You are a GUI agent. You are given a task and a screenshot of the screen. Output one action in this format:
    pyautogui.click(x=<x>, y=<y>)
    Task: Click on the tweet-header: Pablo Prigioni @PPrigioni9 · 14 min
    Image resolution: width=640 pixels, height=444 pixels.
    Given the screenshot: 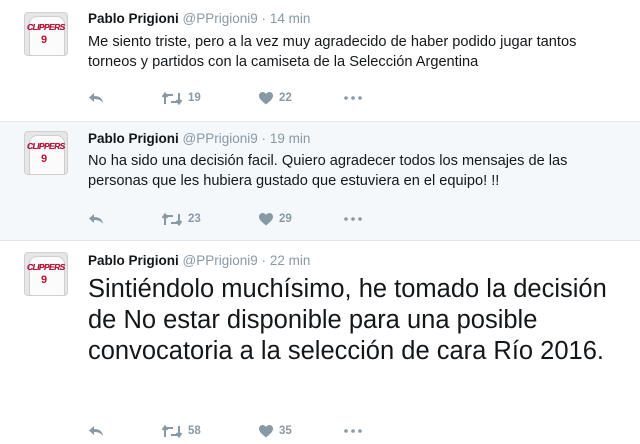 What is the action you would take?
    pyautogui.click(x=199, y=18)
    